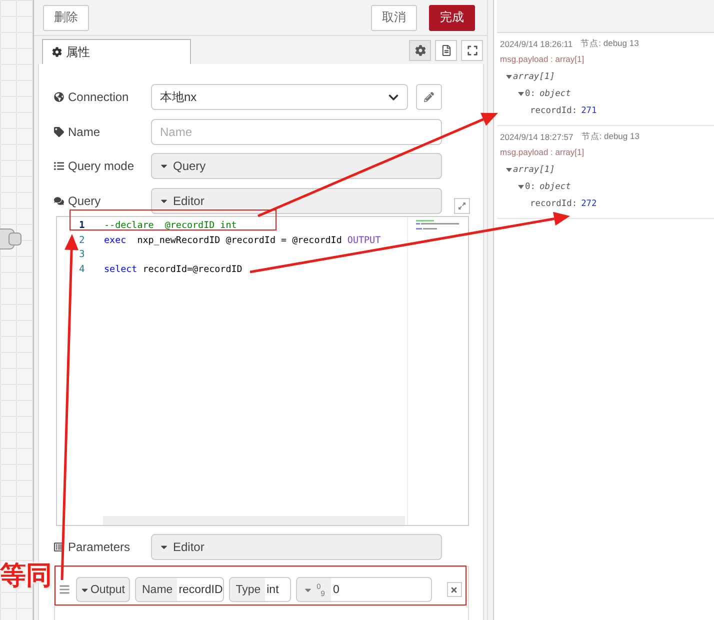  I want to click on drag-handle-icon, so click(64, 589).